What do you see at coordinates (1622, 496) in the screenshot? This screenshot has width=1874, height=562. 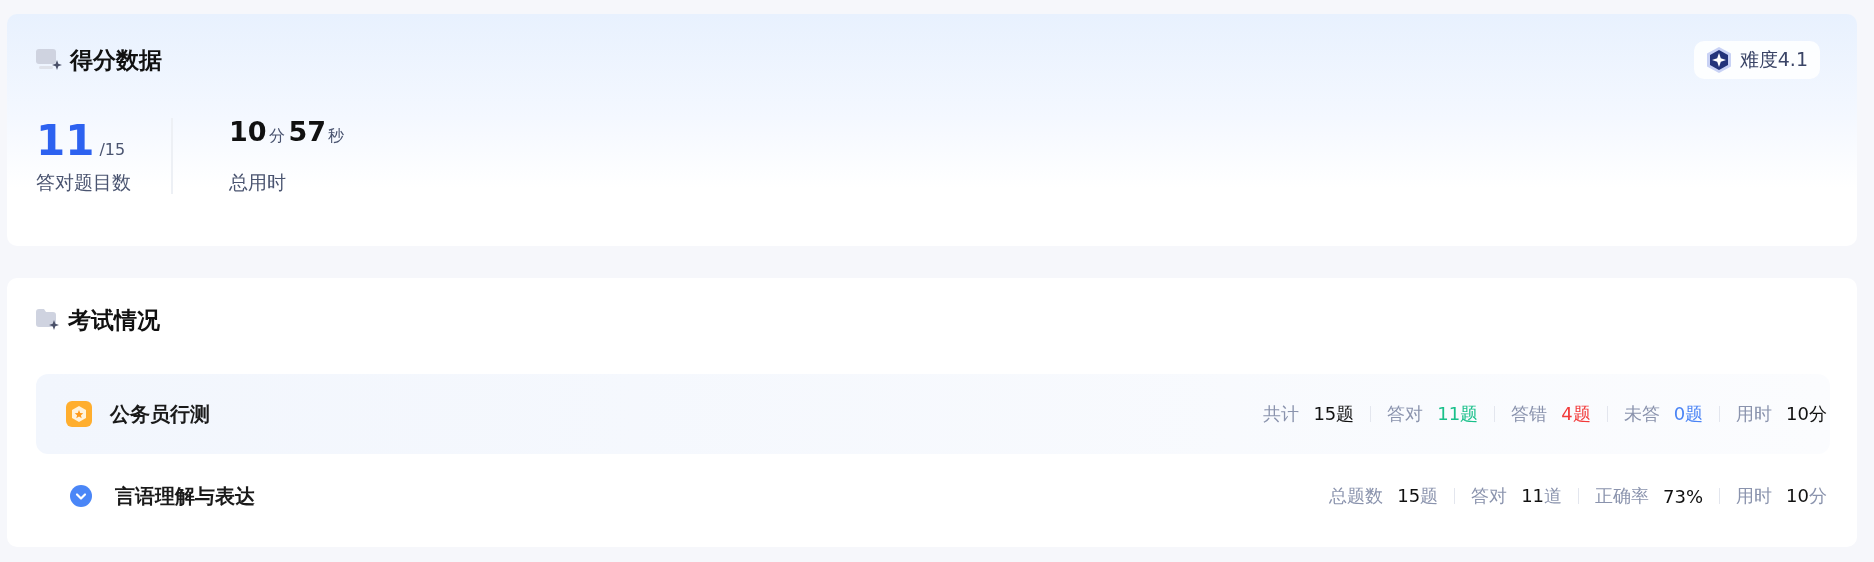 I see `stat-label: 正确率` at bounding box center [1622, 496].